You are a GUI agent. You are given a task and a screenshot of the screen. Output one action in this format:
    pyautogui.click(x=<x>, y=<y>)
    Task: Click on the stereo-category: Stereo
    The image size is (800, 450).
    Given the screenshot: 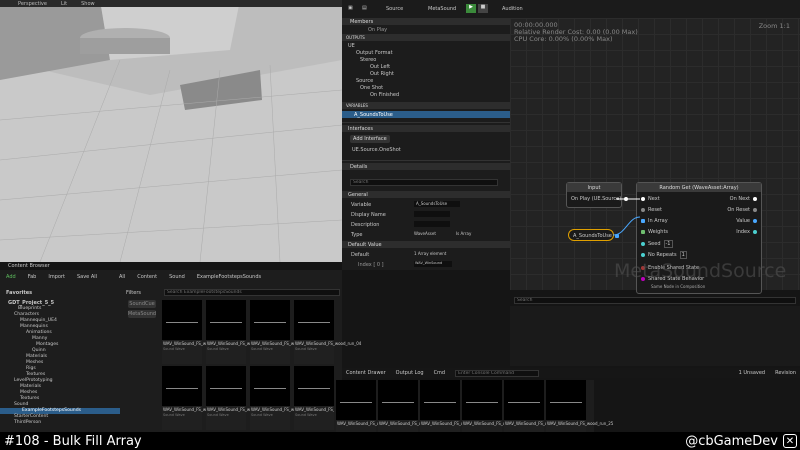 What is the action you would take?
    pyautogui.click(x=426, y=59)
    